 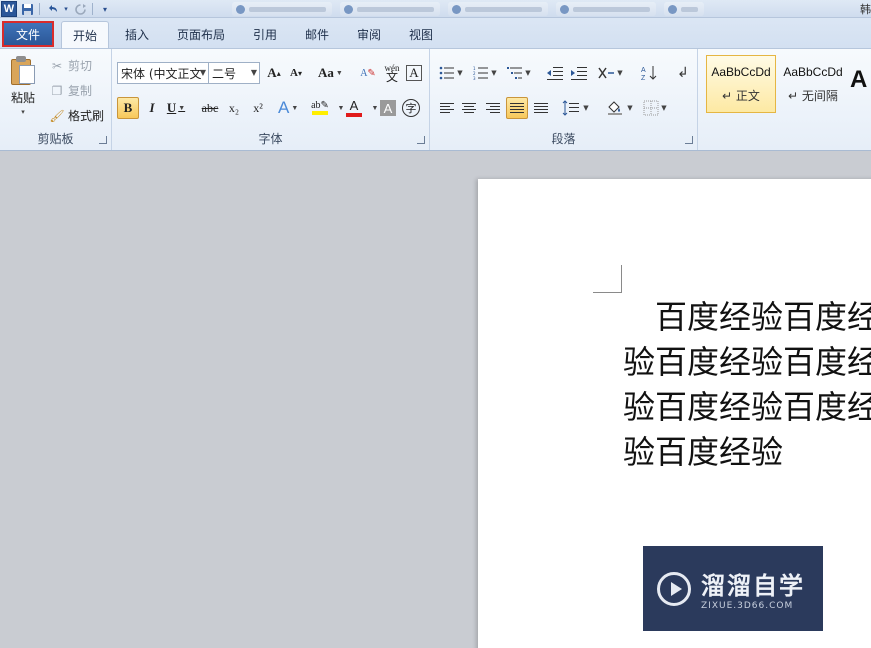 What do you see at coordinates (128, 108) in the screenshot?
I see `bold-button: B` at bounding box center [128, 108].